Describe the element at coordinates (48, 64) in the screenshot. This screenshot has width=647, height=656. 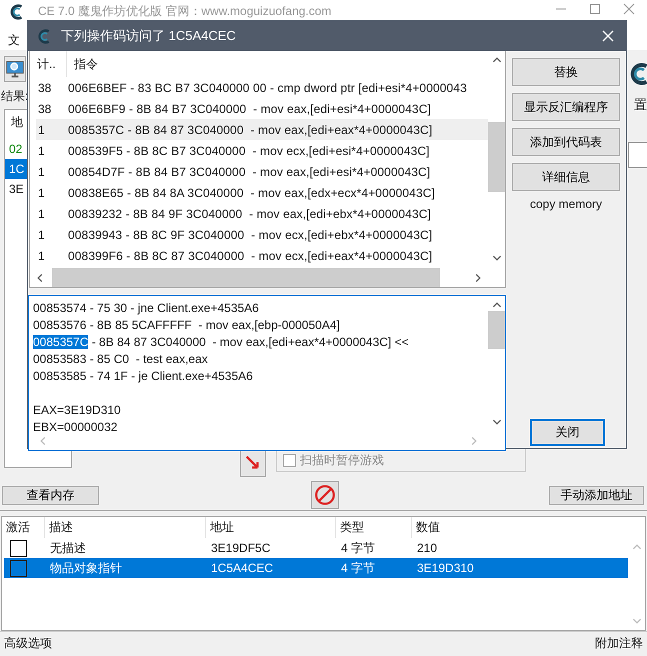
I see `column-header: 计..` at that location.